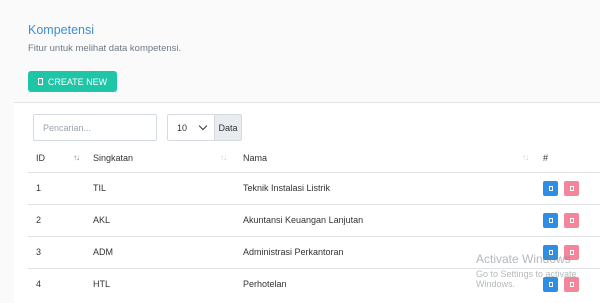 The height and width of the screenshot is (303, 600). I want to click on page-length-group: 10 Data, so click(204, 127).